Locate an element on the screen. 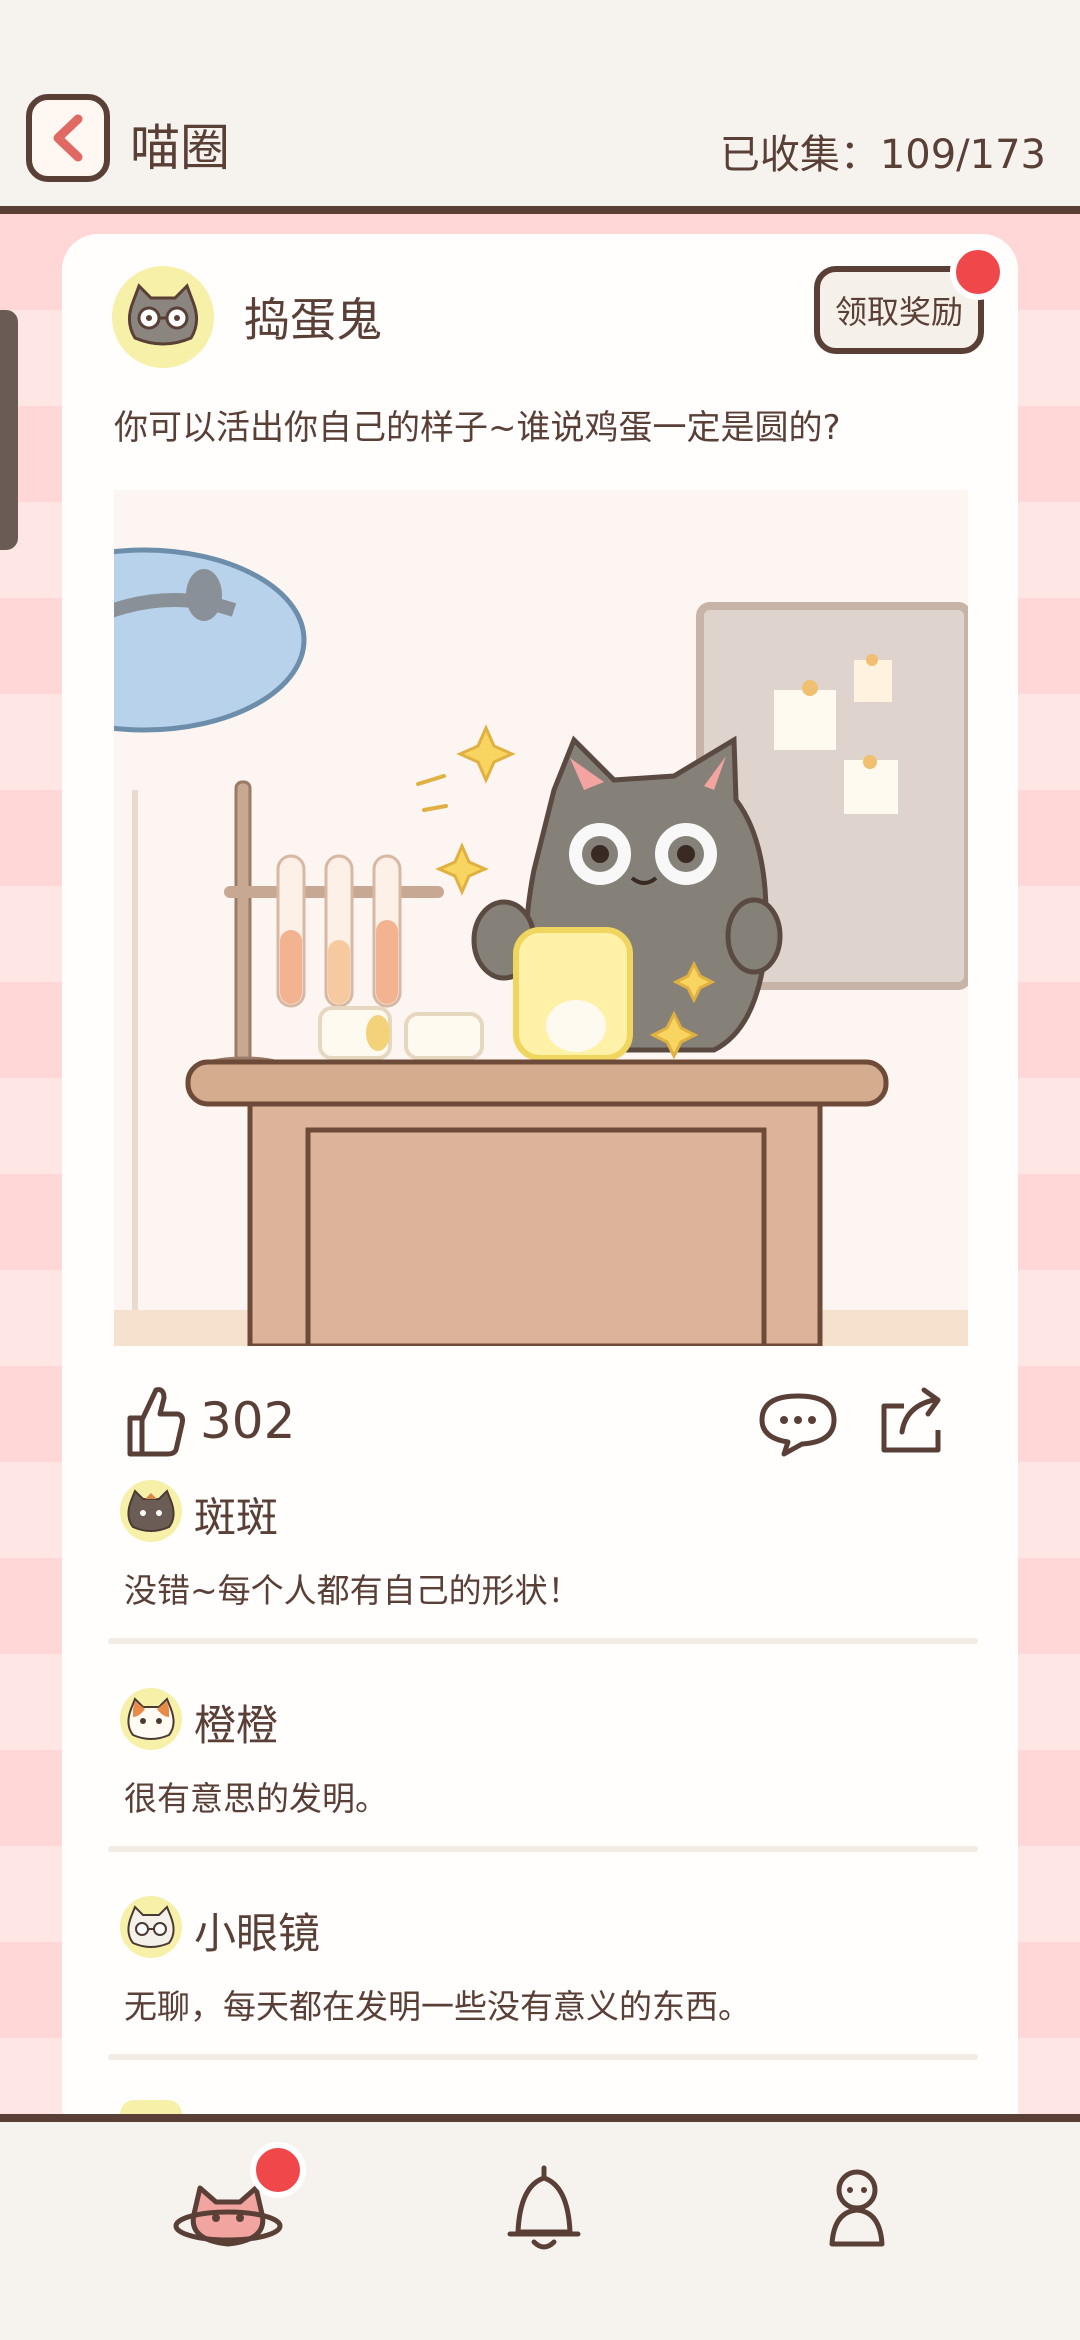 The image size is (1080, 2340). side-drawer-handle is located at coordinates (9, 430).